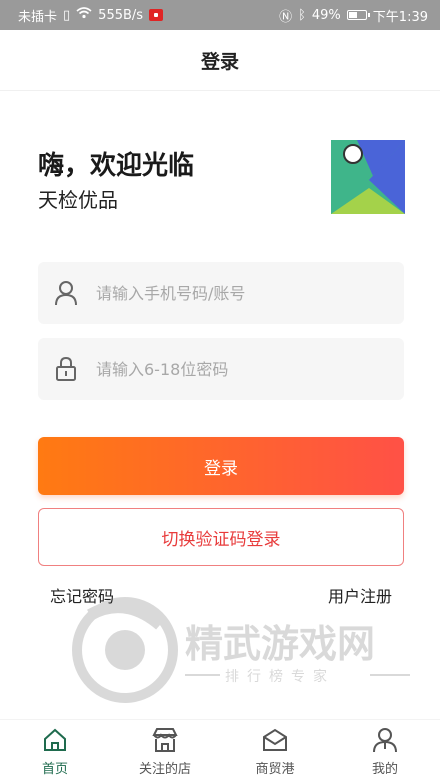  Describe the element at coordinates (121, 15) in the screenshot. I see `net-speed: 555B/s` at that location.